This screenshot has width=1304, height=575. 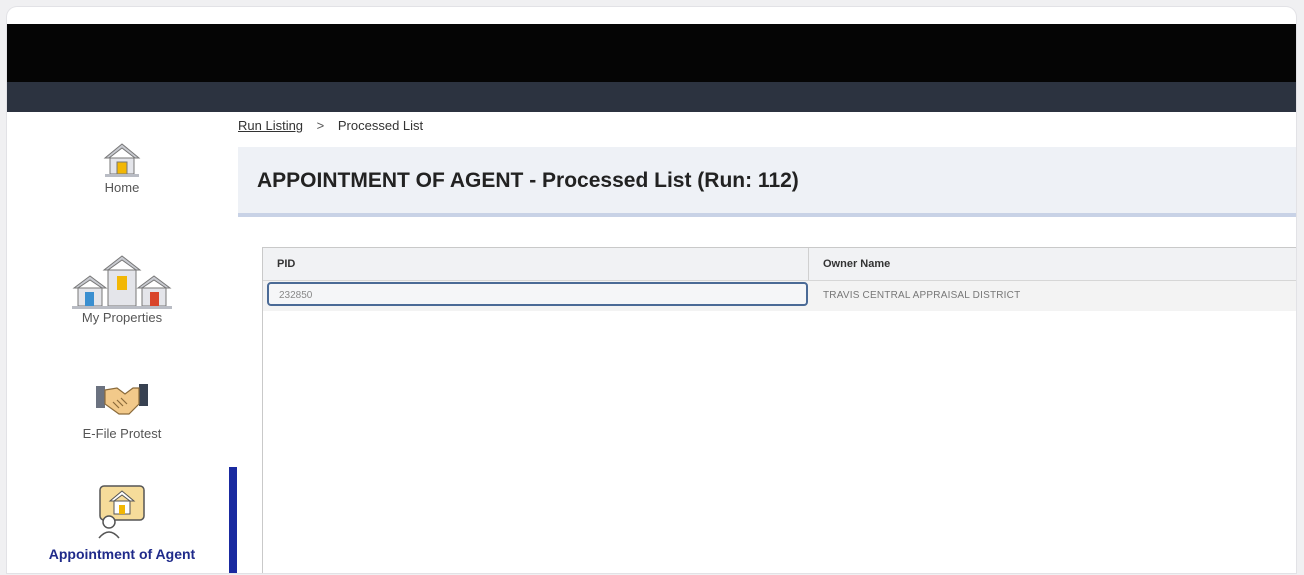 I want to click on breadcrumb: Run Listing > Processed List, so click(x=330, y=125).